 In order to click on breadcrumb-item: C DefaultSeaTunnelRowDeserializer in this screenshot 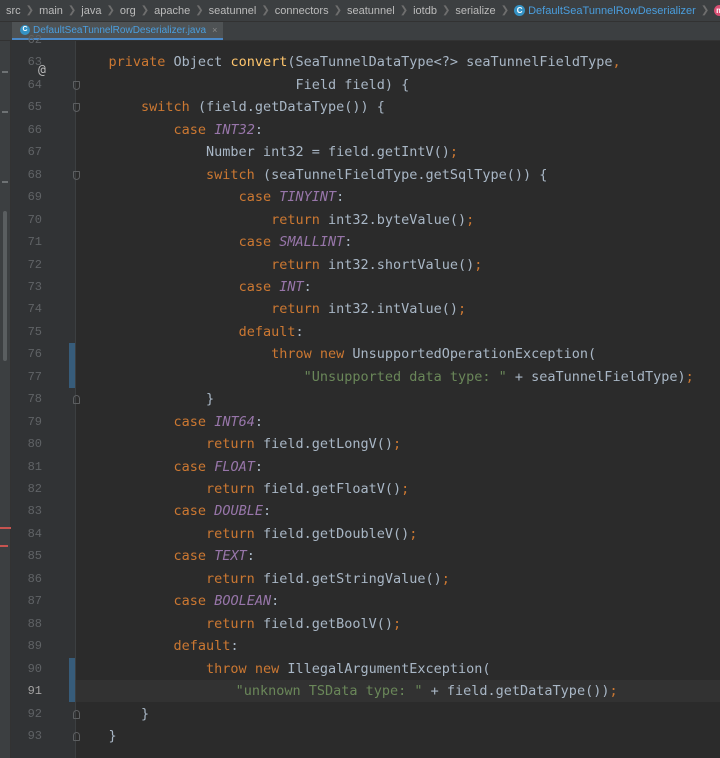, I will do `click(605, 11)`.